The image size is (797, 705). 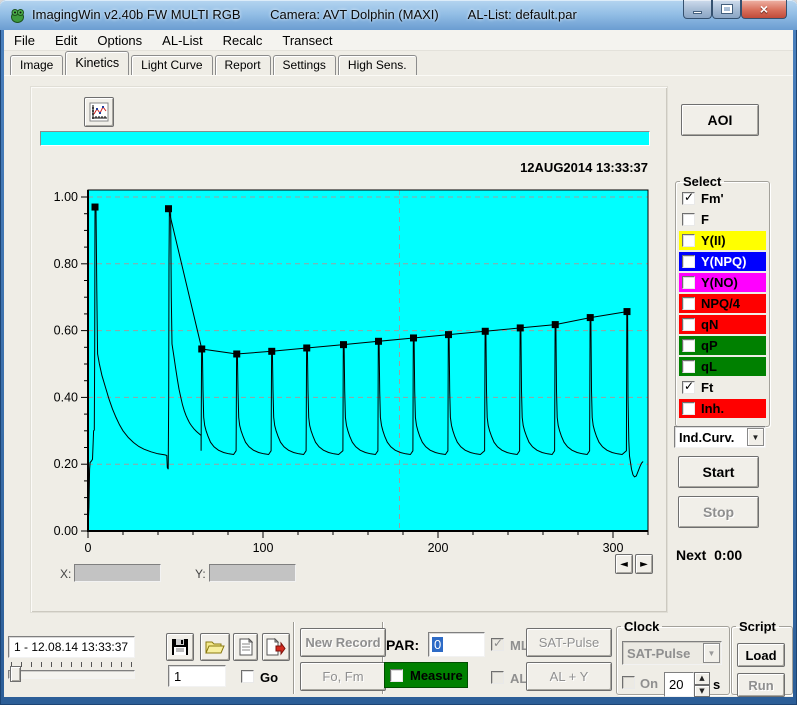 What do you see at coordinates (343, 642) in the screenshot?
I see `new-record-button: New Record` at bounding box center [343, 642].